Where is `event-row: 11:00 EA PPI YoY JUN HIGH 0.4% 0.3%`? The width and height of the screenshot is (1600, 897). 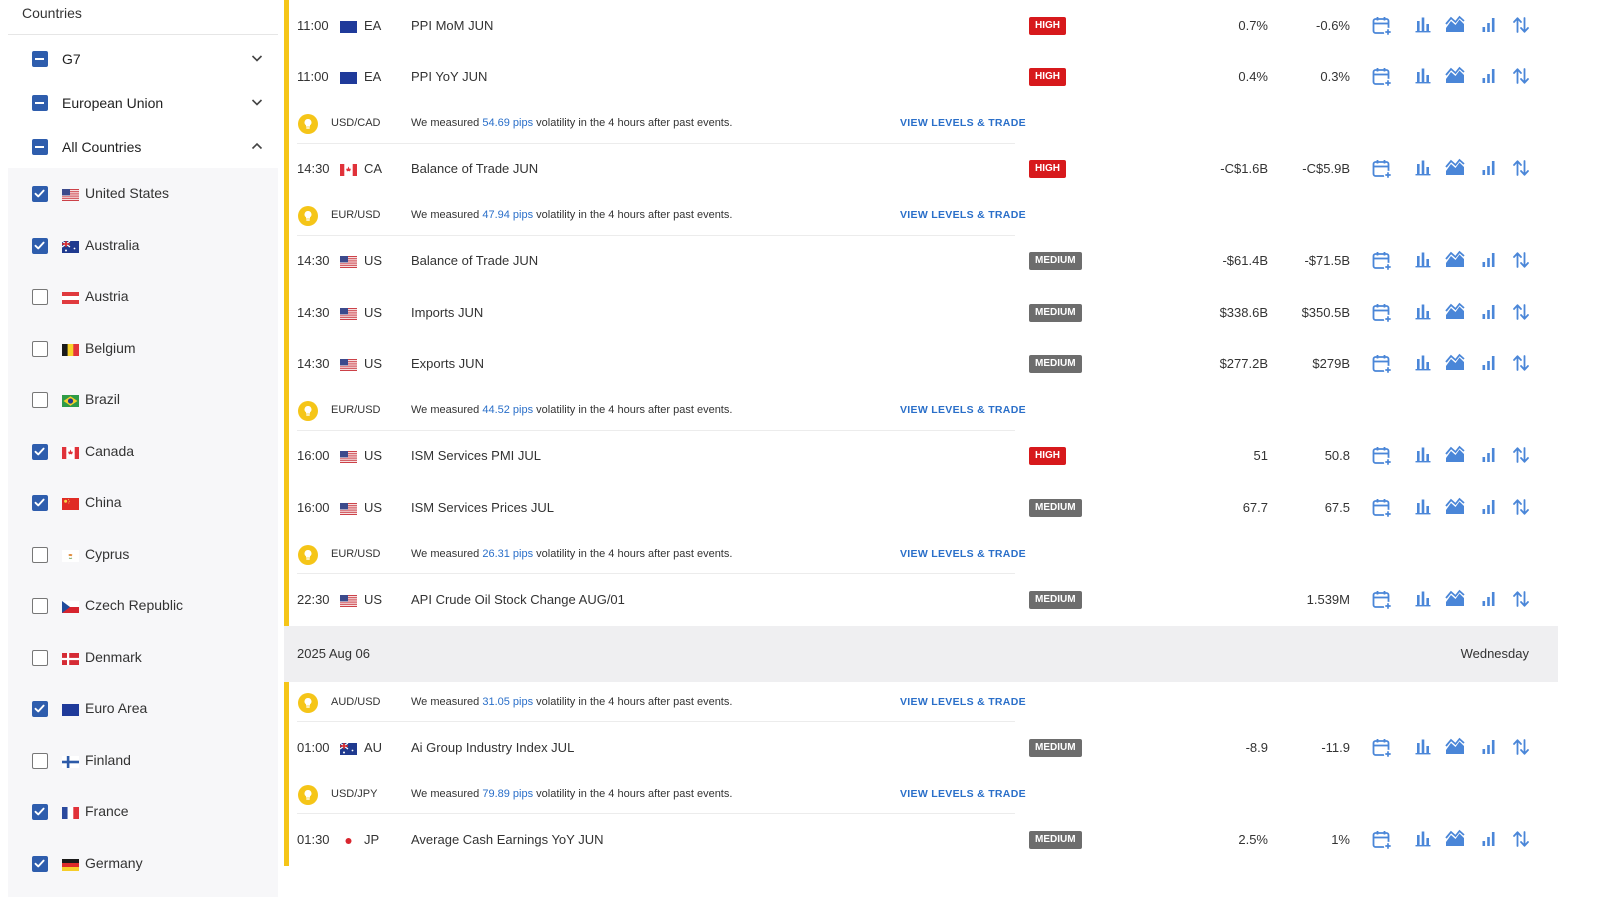
event-row: 11:00 EA PPI YoY JUN HIGH 0.4% 0.3% is located at coordinates (921, 77).